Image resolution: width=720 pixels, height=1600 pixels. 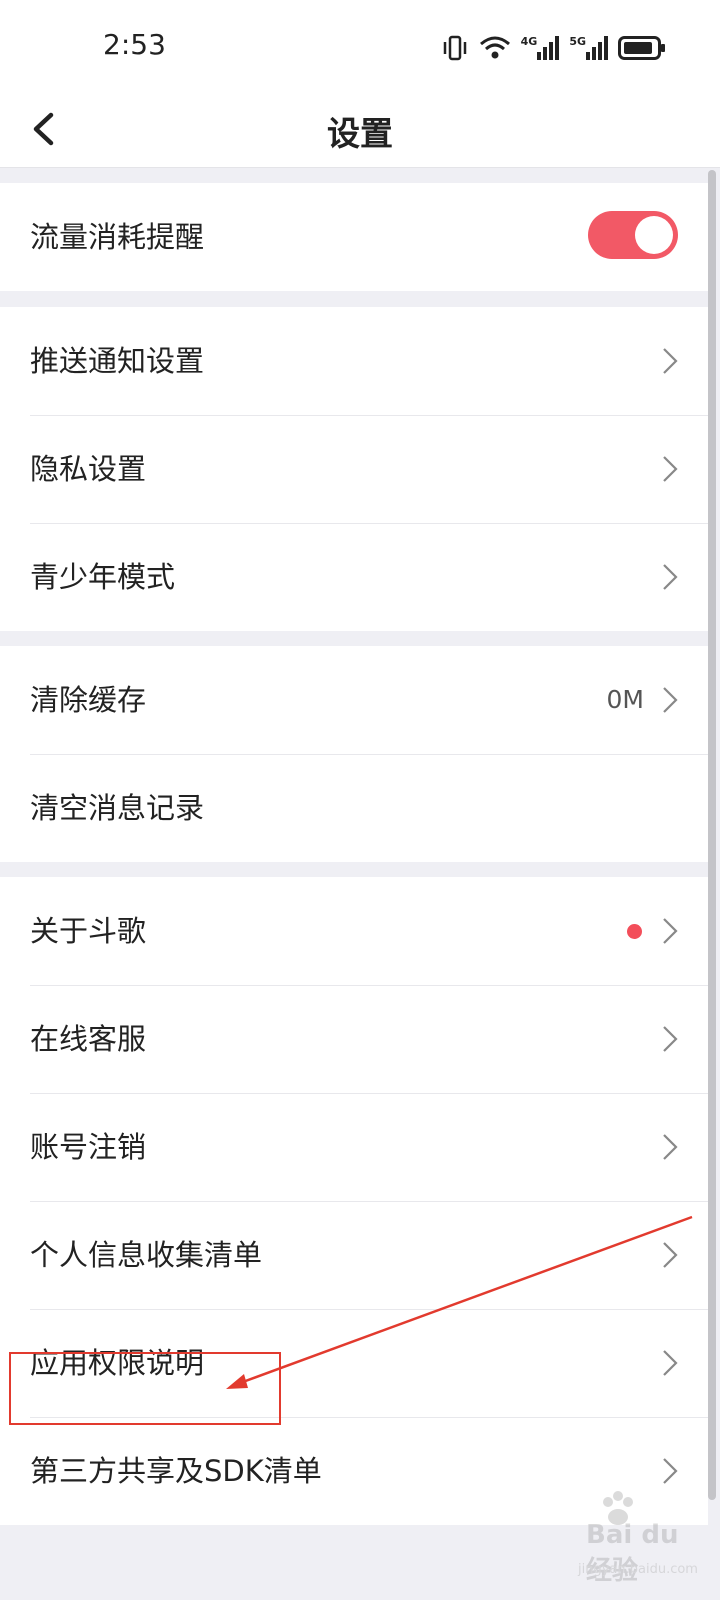 I want to click on list-item-traffic-reminder: 流量消耗提醒, so click(x=354, y=237).